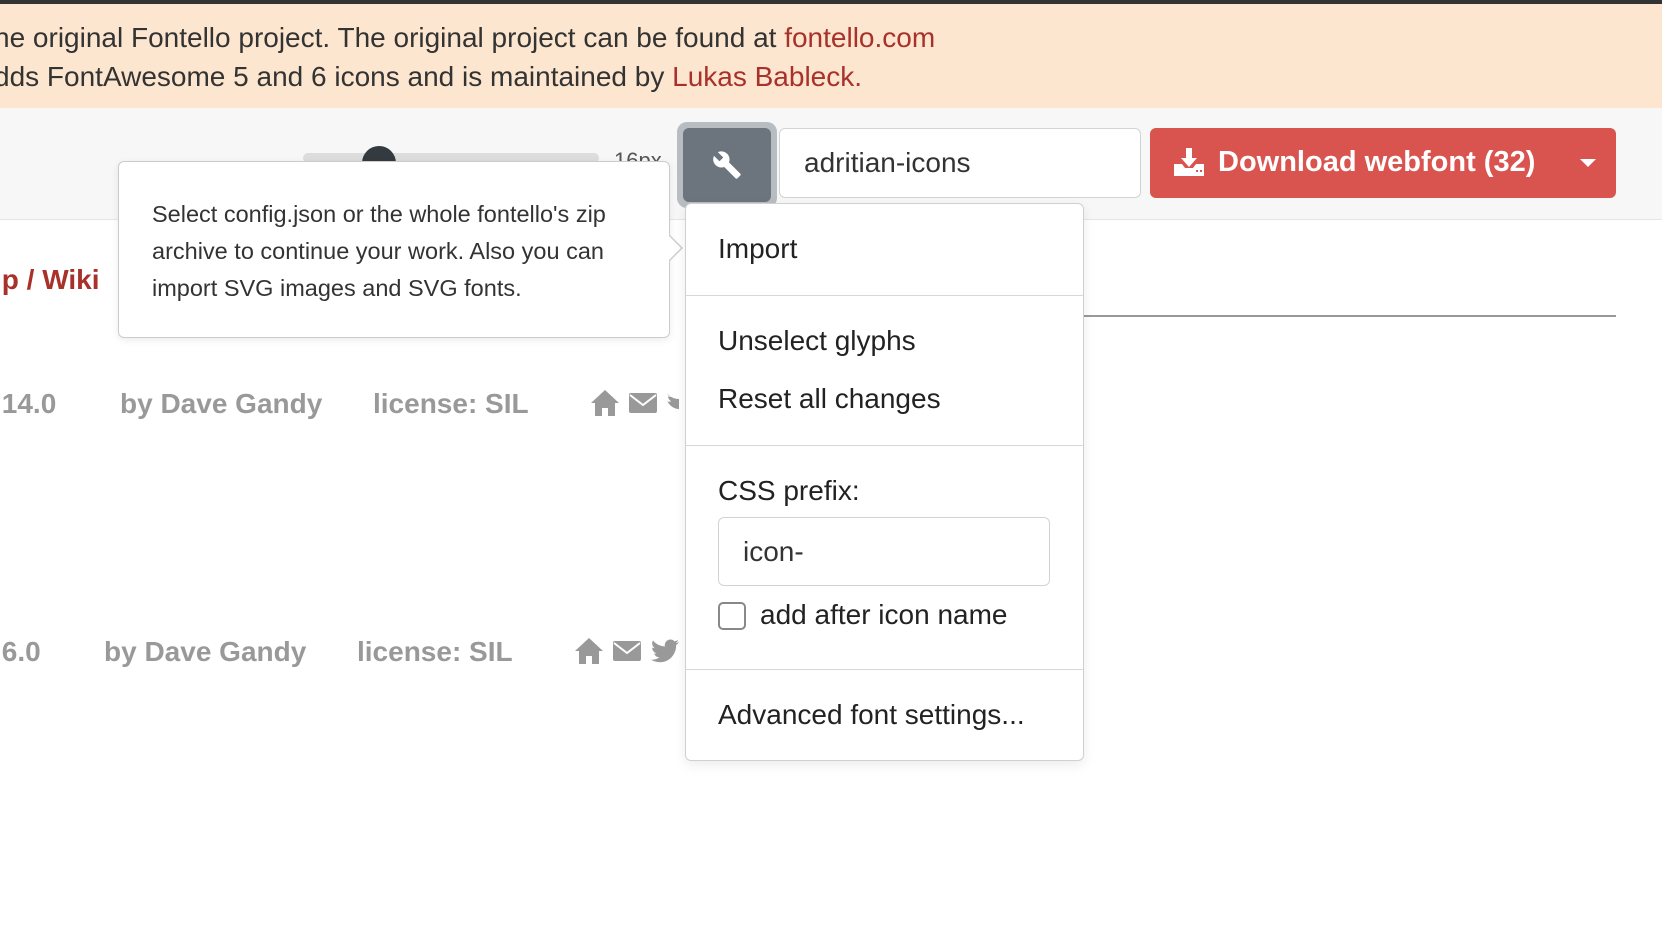  Describe the element at coordinates (28, 403) in the screenshot. I see `font-version: .14.0` at that location.